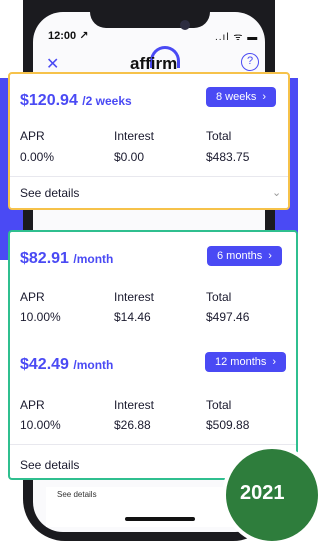 The image size is (320, 541). What do you see at coordinates (67, 364) in the screenshot?
I see `plan-amount: $42.49 /month` at bounding box center [67, 364].